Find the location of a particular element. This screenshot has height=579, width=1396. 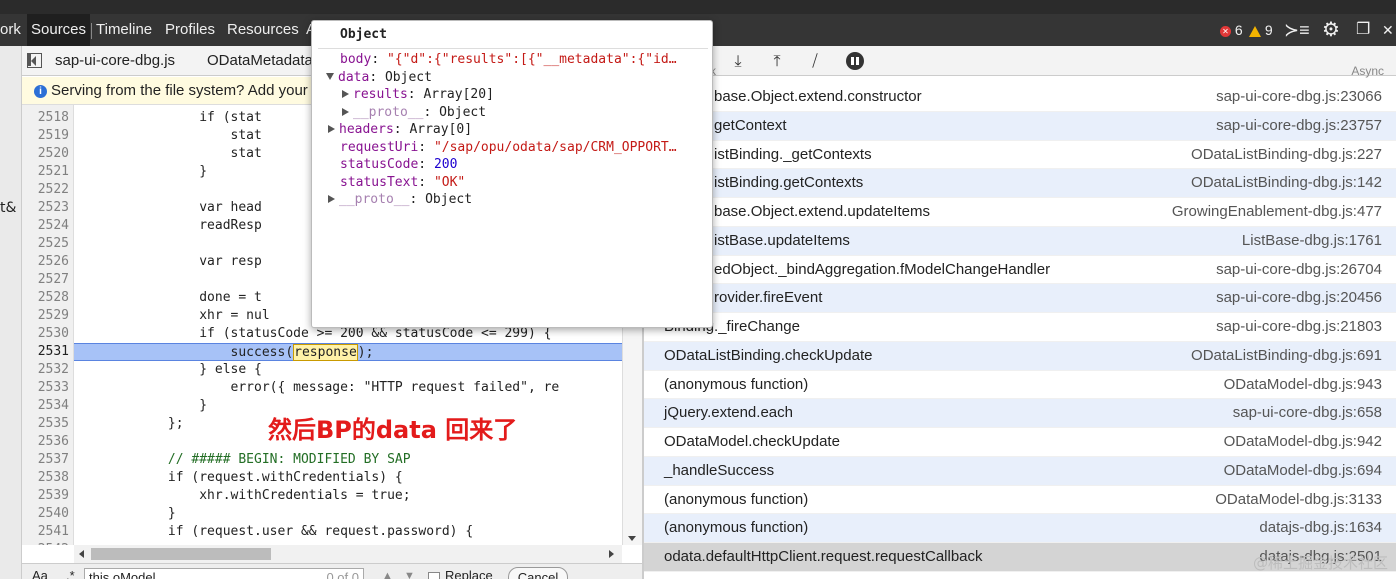

hovered-variable: response is located at coordinates (325, 352).